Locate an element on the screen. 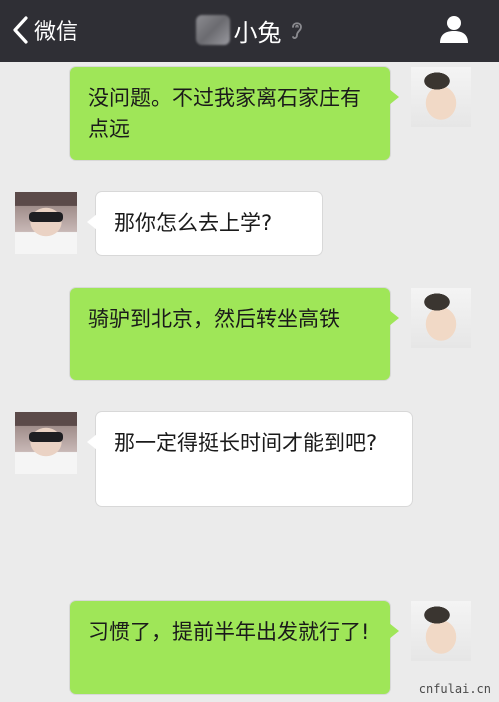 Image resolution: width=499 pixels, height=702 pixels. chat-title-area: 小兔 is located at coordinates (249, 30).